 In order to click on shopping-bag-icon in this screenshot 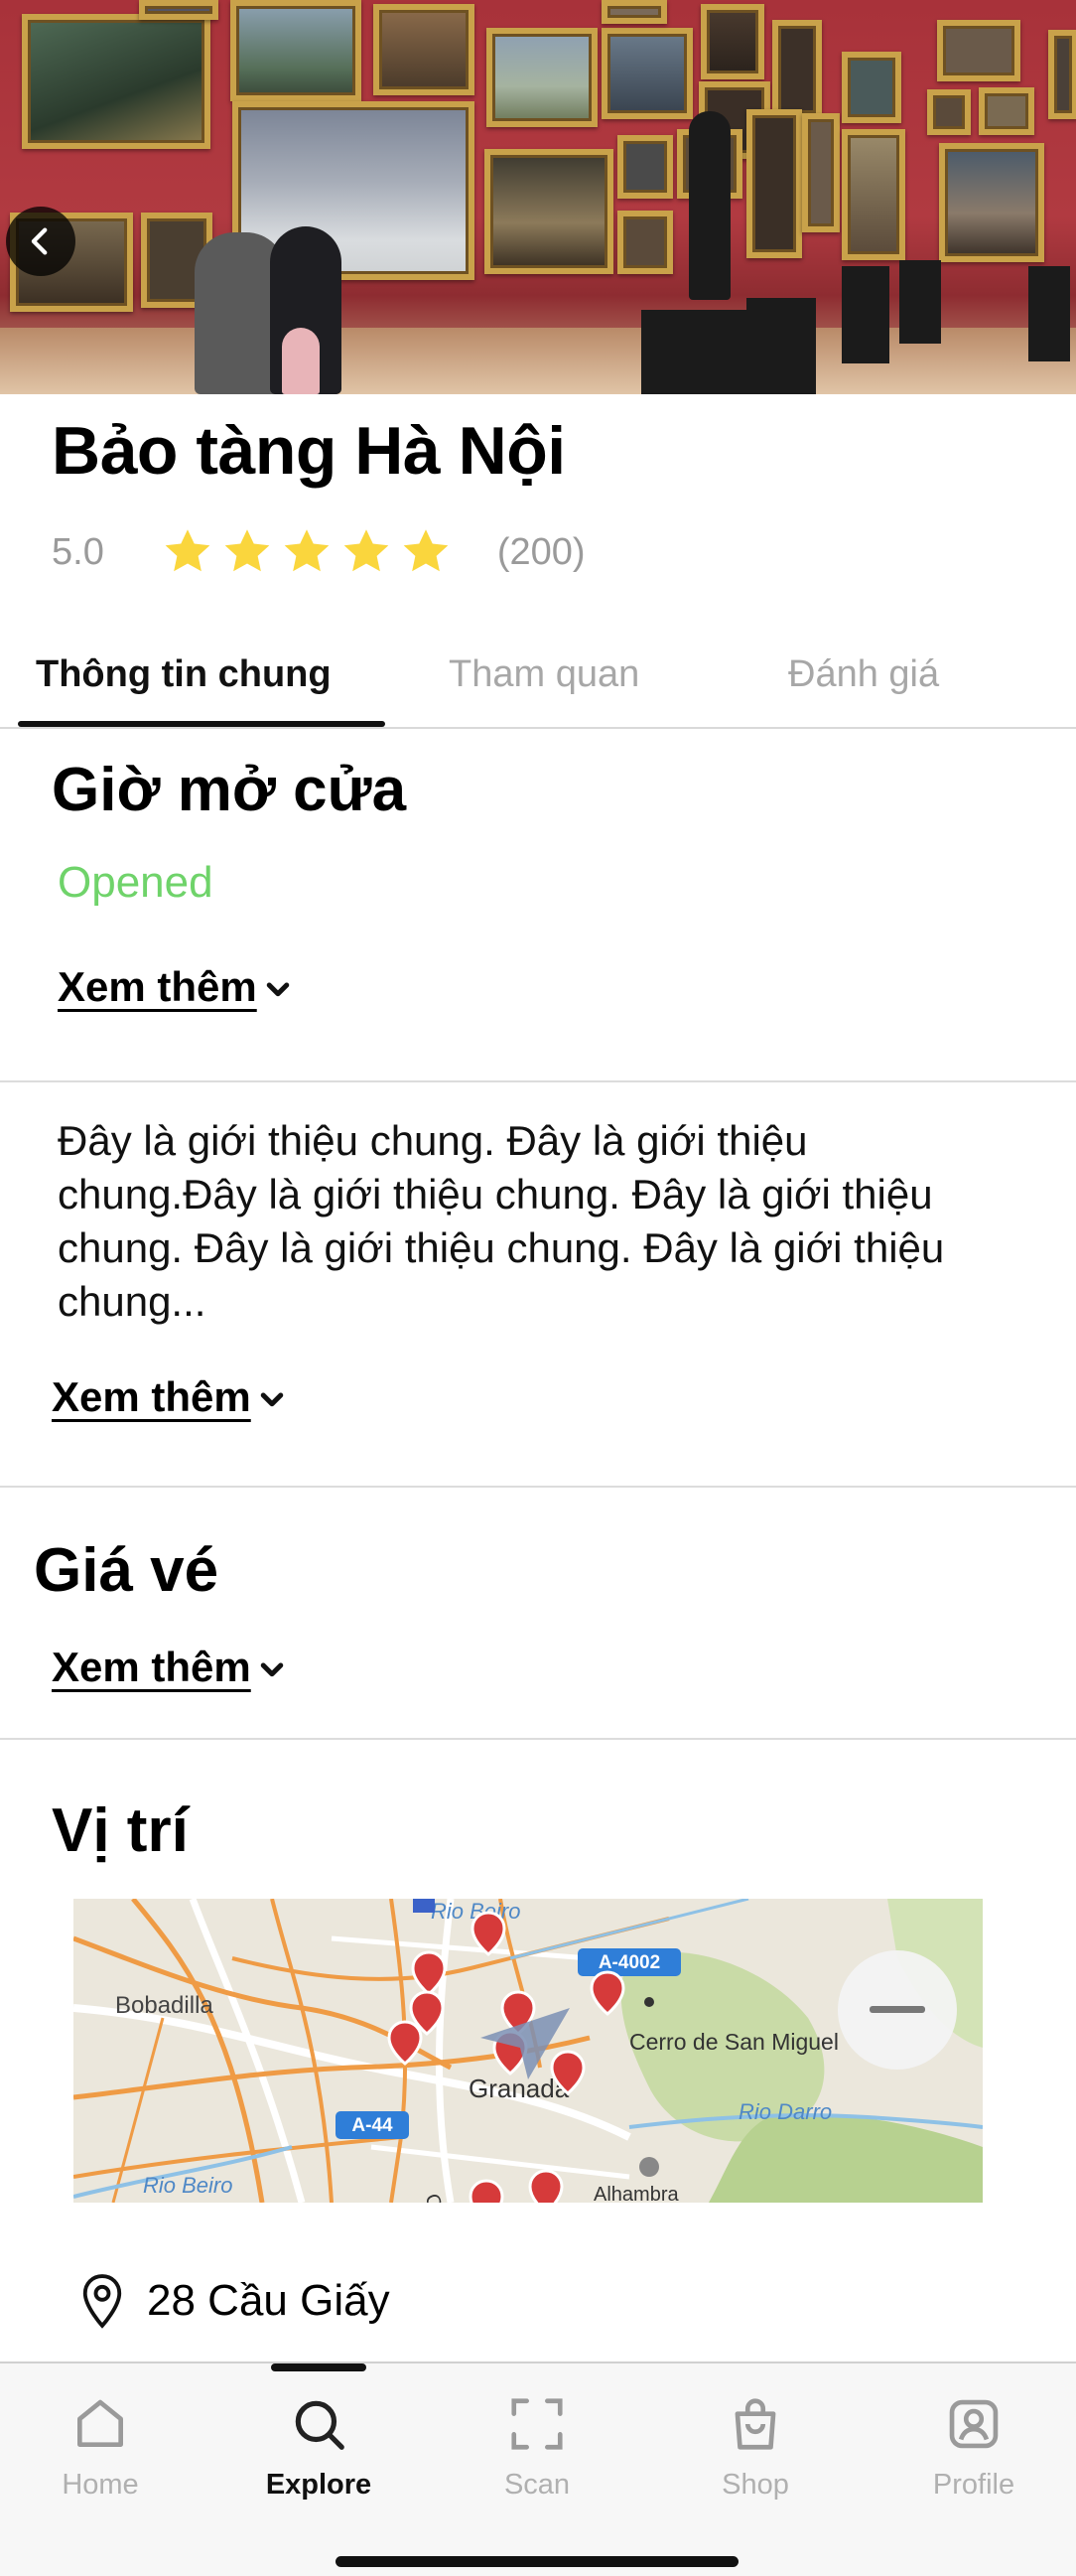, I will do `click(755, 2424)`.